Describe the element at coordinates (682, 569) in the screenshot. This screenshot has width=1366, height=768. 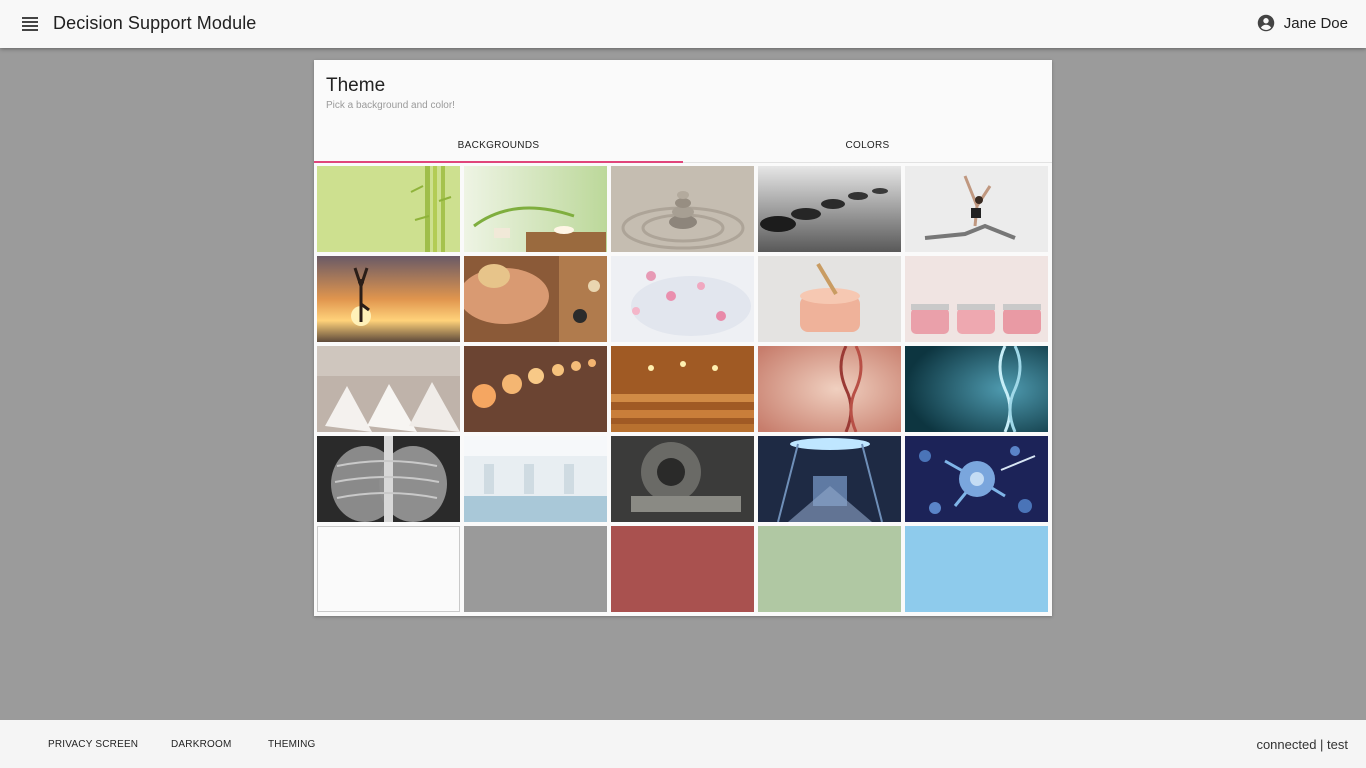
I see `color-tile-red` at that location.